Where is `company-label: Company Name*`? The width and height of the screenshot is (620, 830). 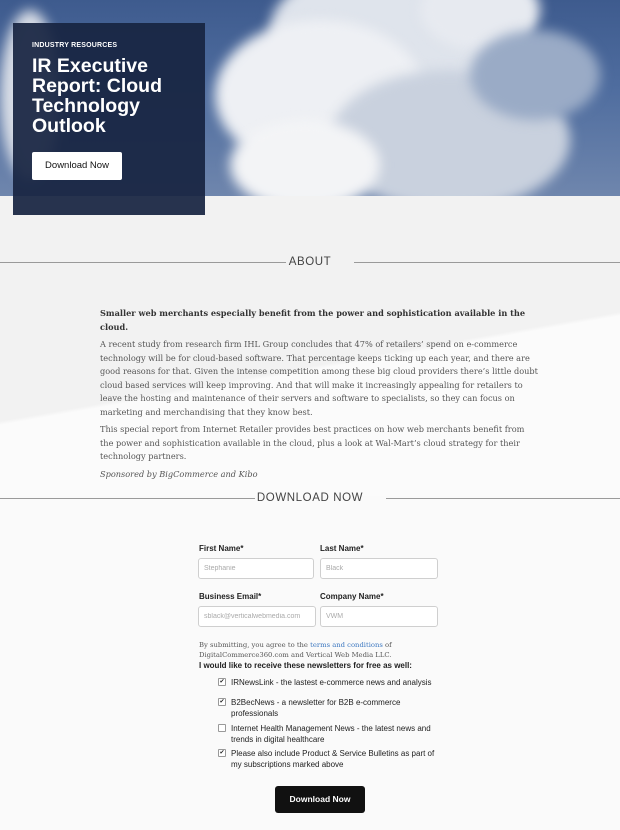 company-label: Company Name* is located at coordinates (352, 596).